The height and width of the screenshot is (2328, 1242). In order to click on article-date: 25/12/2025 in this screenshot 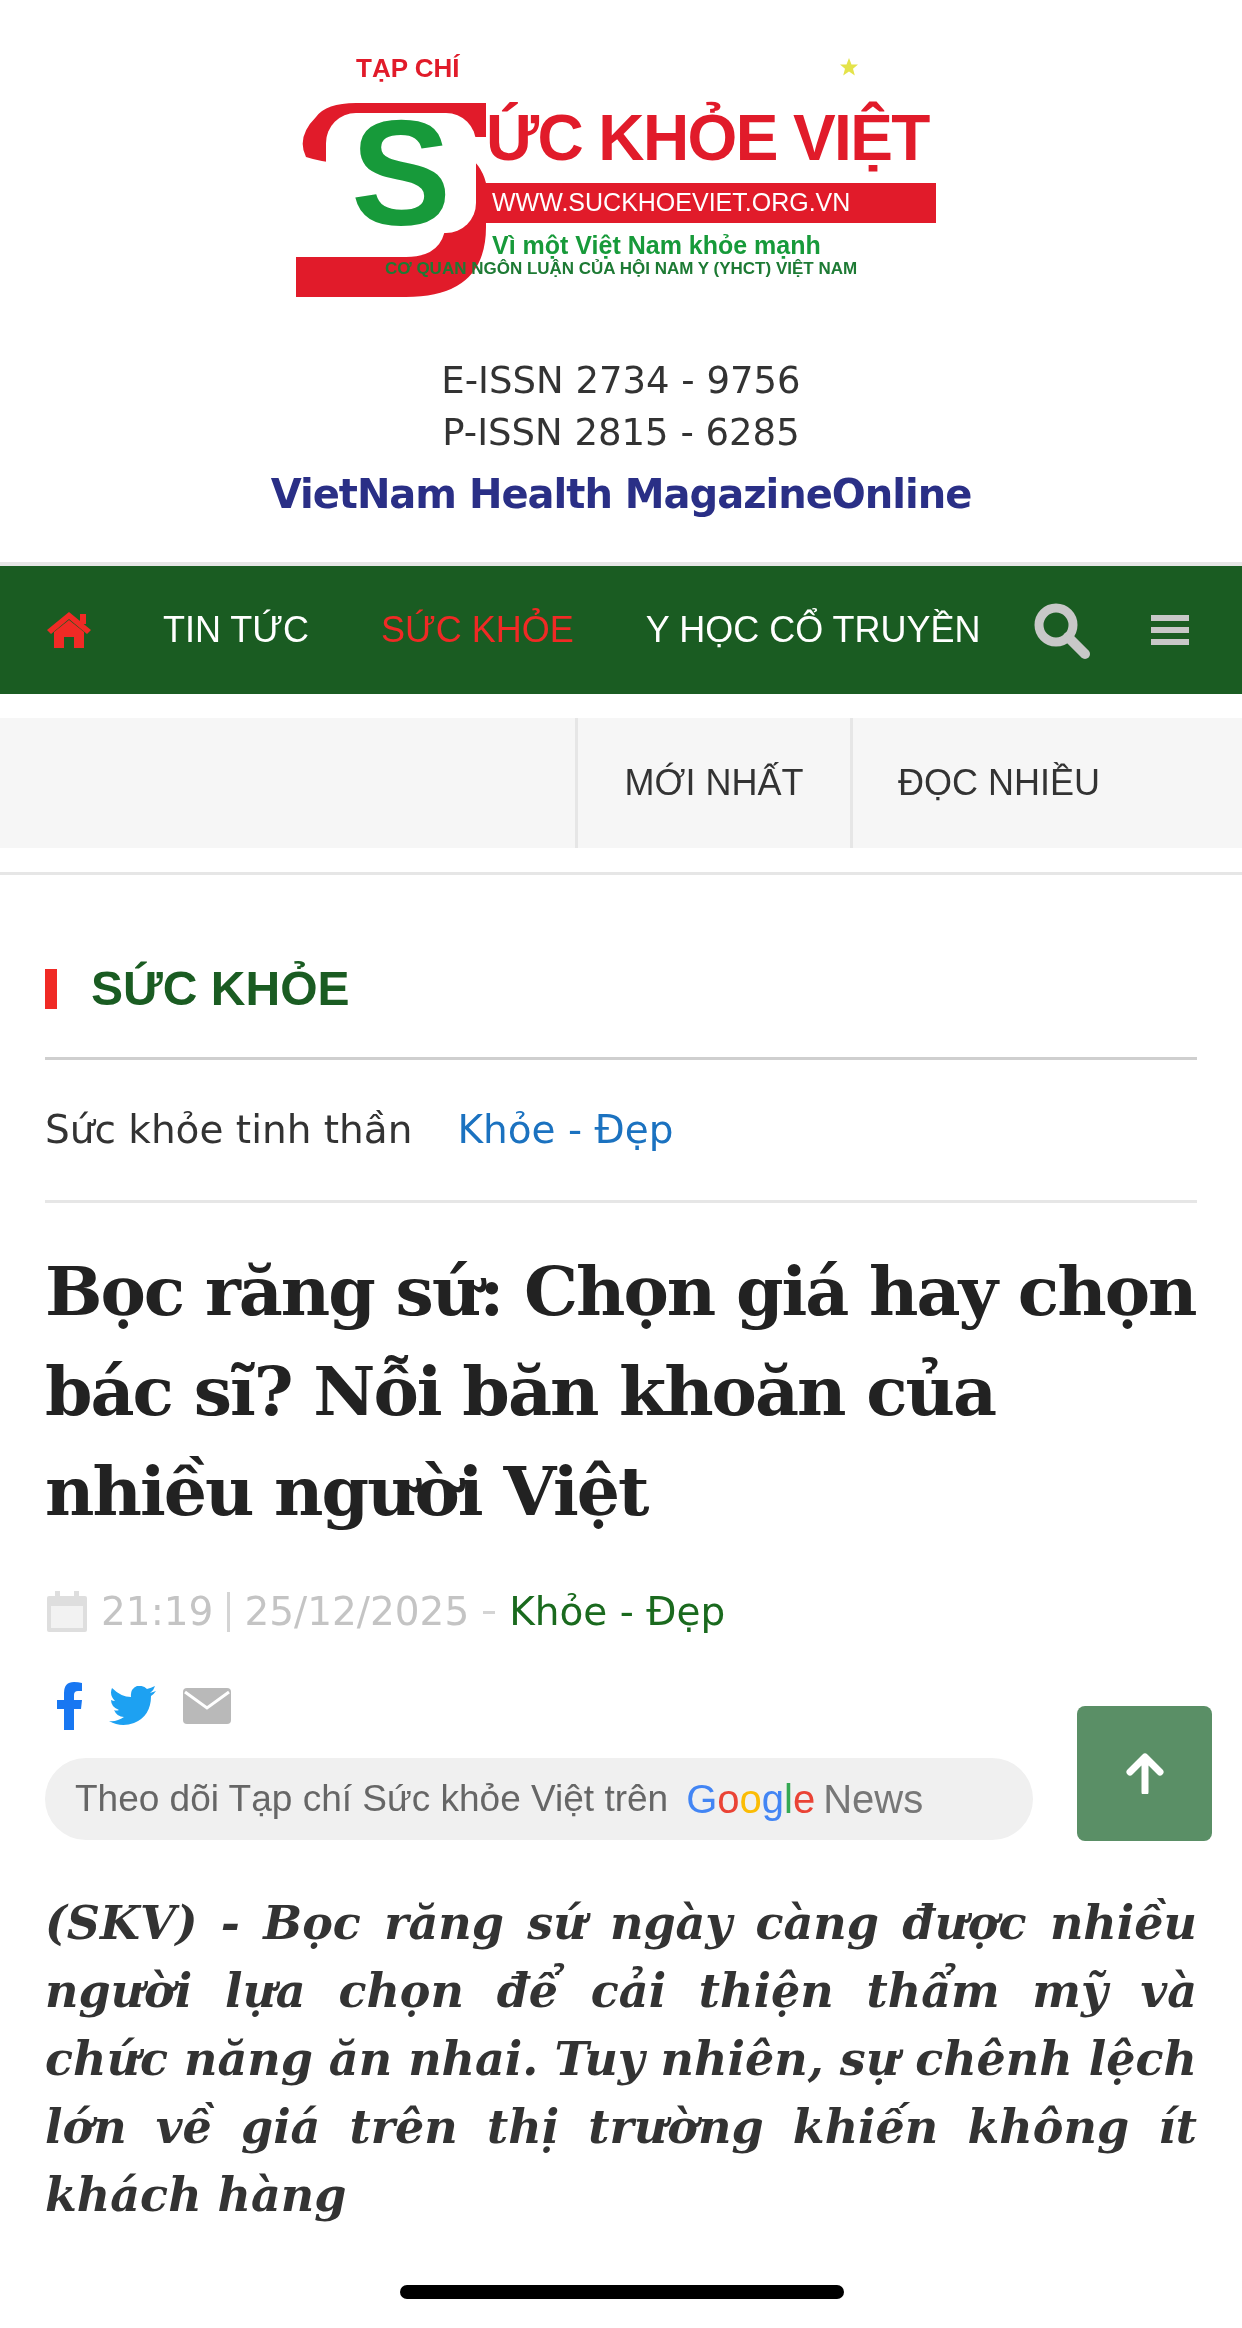, I will do `click(357, 1612)`.